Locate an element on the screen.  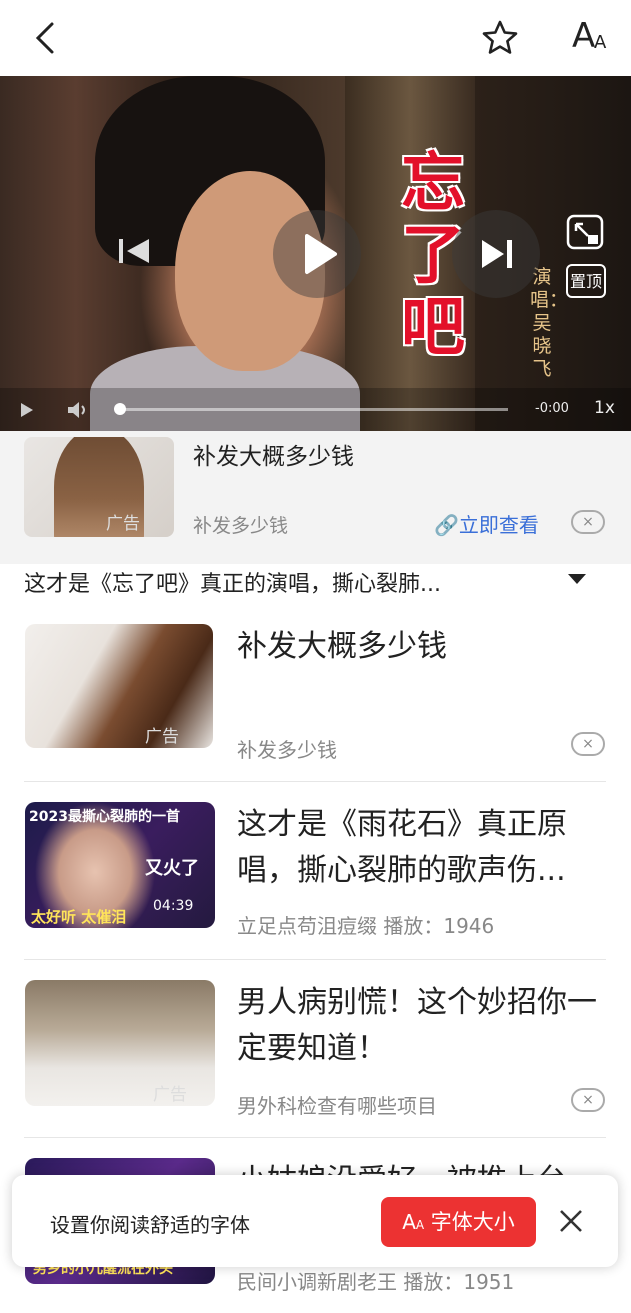
star-outline-icon is located at coordinates (500, 38).